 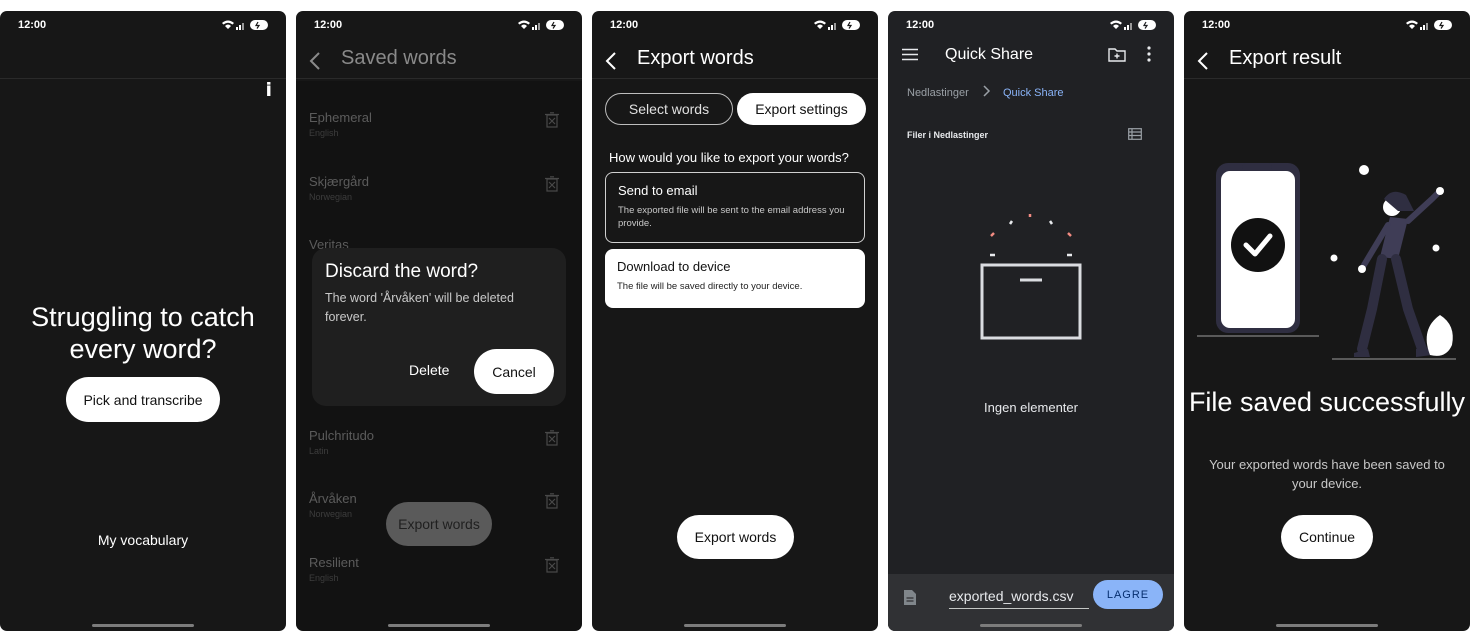 What do you see at coordinates (1327, 402) in the screenshot?
I see `success-headline: File saved successfully` at bounding box center [1327, 402].